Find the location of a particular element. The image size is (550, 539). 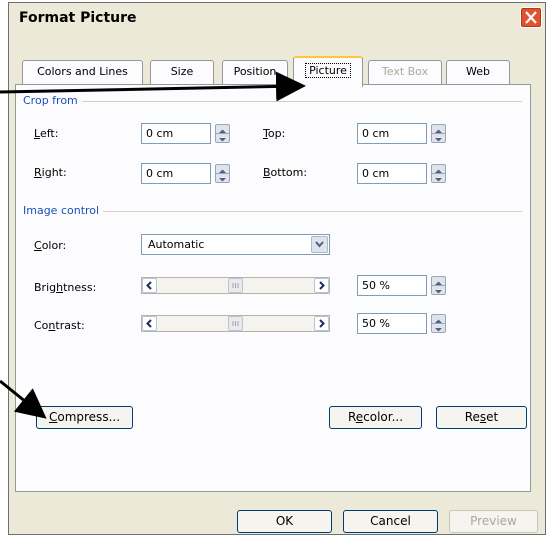

crop-top-label: Top: is located at coordinates (274, 133).